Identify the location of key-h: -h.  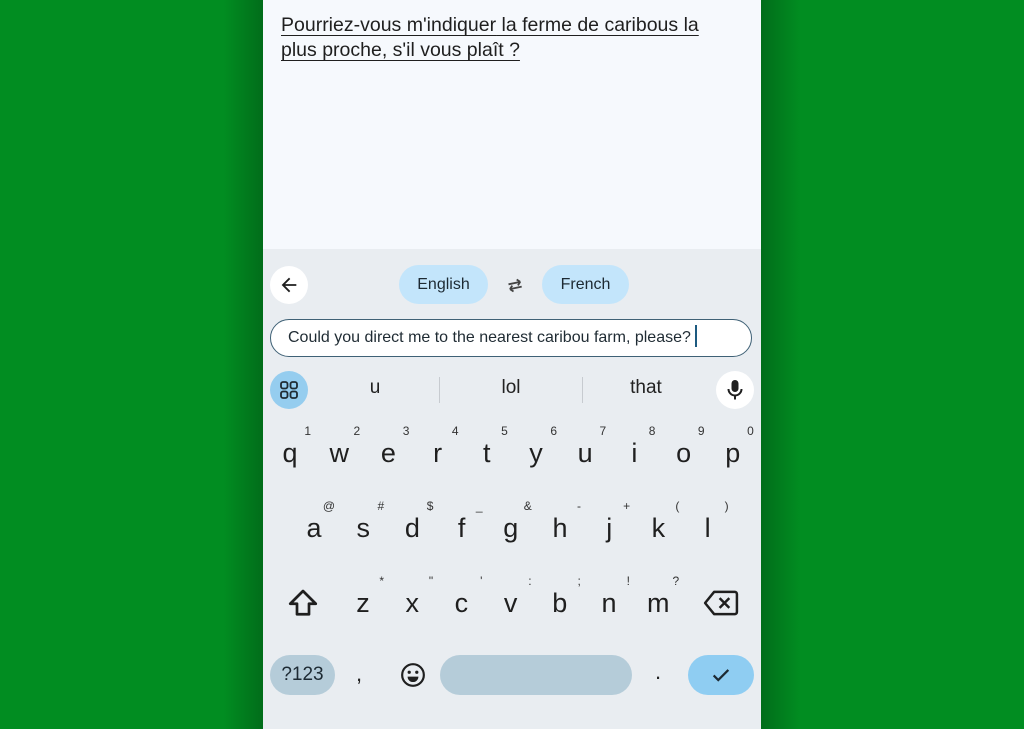
(560, 527).